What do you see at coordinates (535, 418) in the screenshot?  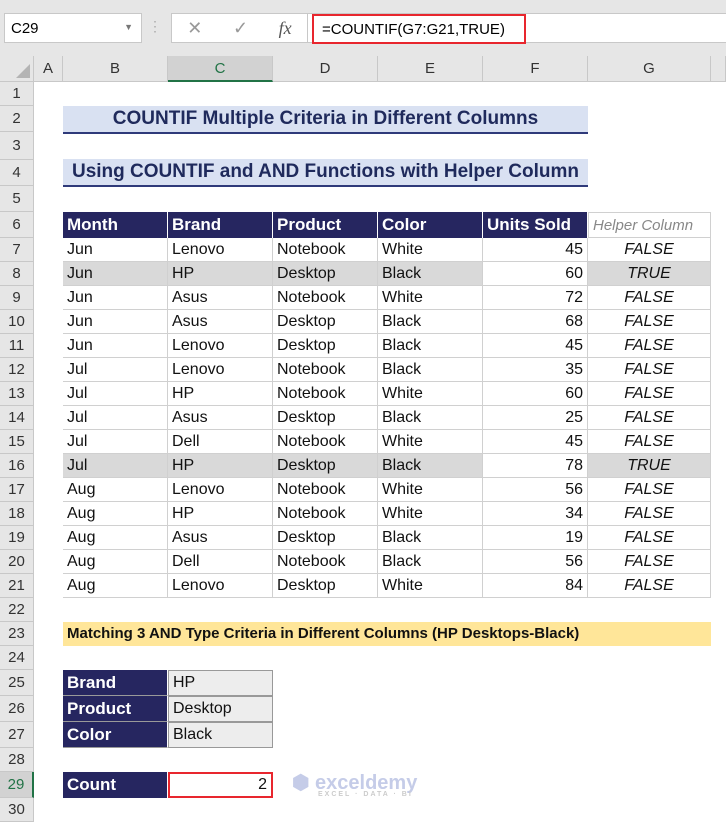 I see `table-cell: 25` at bounding box center [535, 418].